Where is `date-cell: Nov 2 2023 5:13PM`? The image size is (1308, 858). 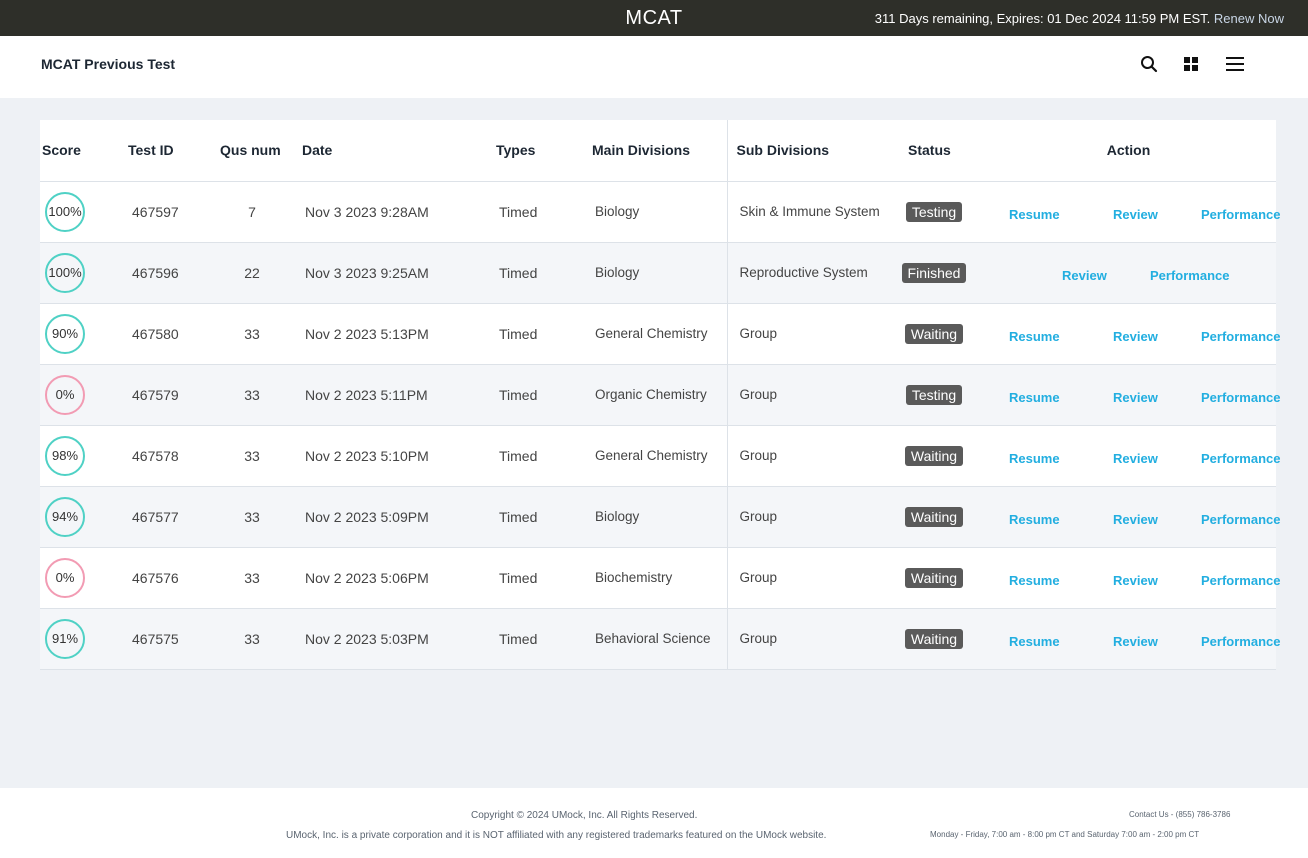
date-cell: Nov 2 2023 5:13PM is located at coordinates (394, 334).